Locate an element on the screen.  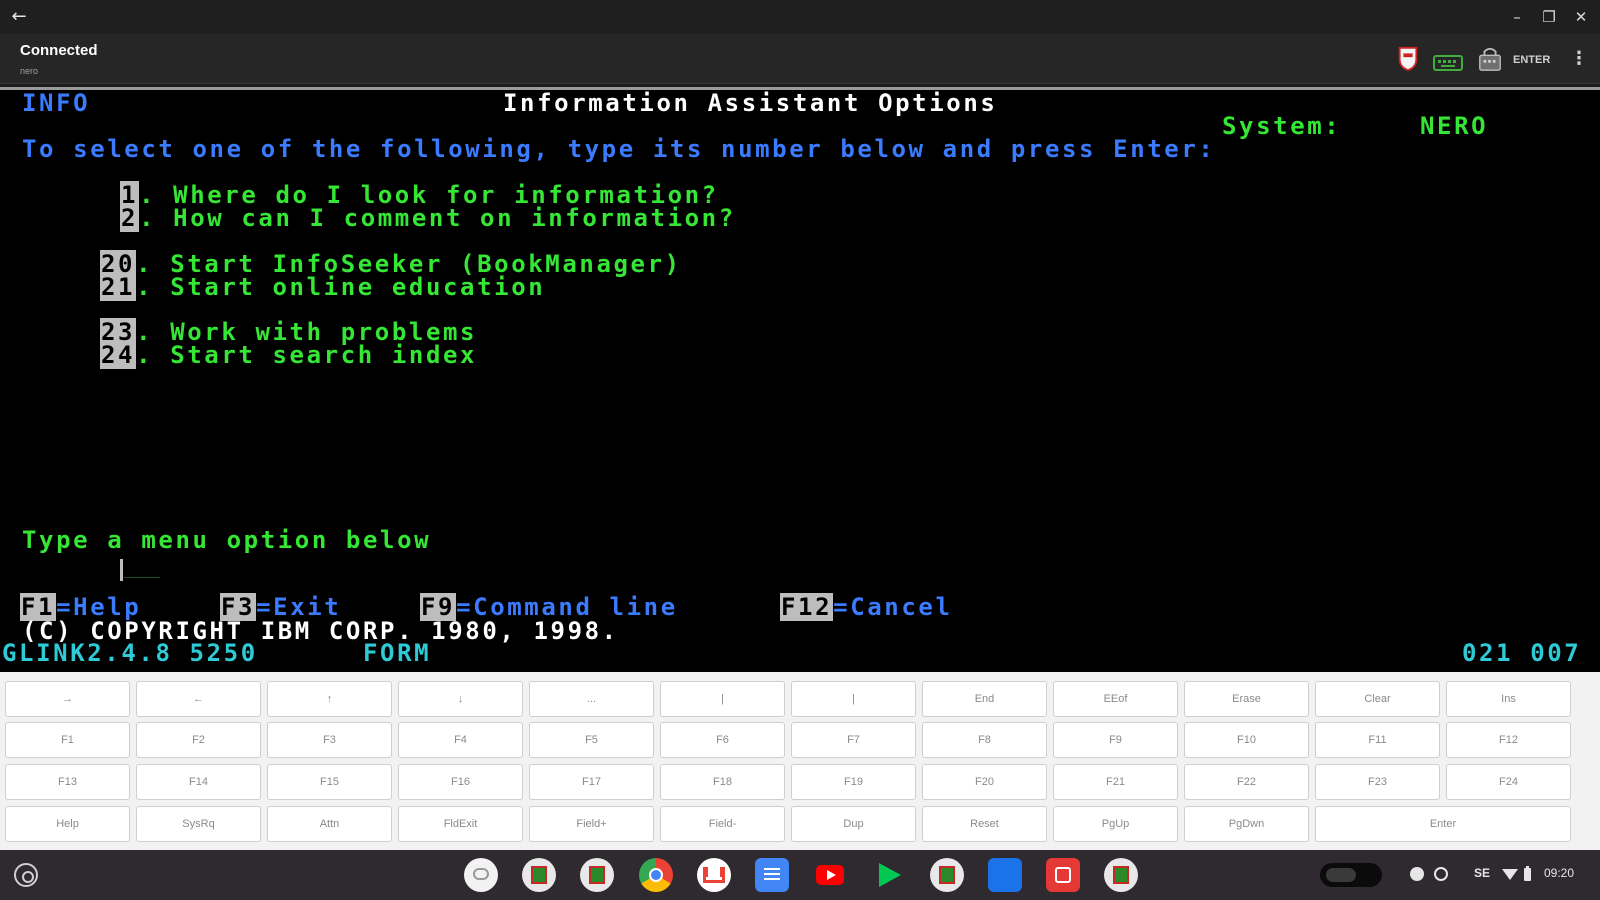
host-name: nero is located at coordinates (29, 71).